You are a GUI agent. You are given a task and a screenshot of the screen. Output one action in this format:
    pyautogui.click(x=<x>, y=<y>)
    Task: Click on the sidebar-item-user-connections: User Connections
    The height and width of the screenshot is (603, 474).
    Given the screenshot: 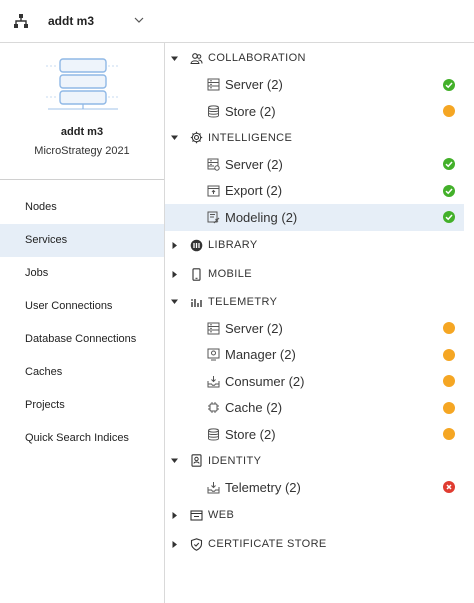 What is the action you would take?
    pyautogui.click(x=82, y=306)
    